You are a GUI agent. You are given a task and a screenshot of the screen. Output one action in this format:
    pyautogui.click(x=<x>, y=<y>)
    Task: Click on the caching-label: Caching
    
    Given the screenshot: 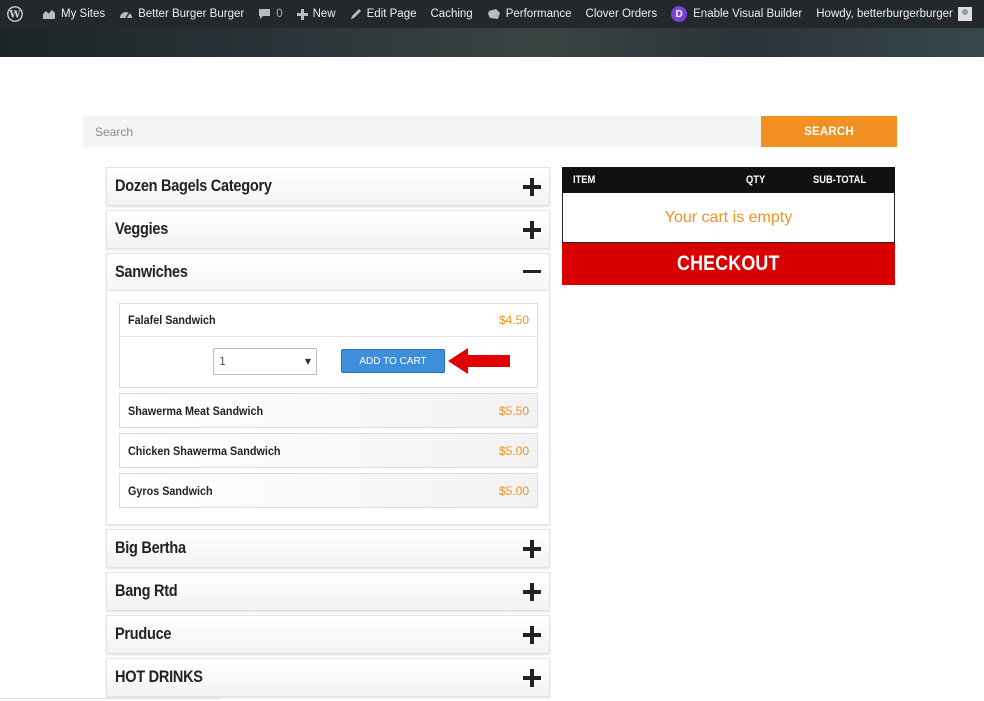 What is the action you would take?
    pyautogui.click(x=451, y=14)
    